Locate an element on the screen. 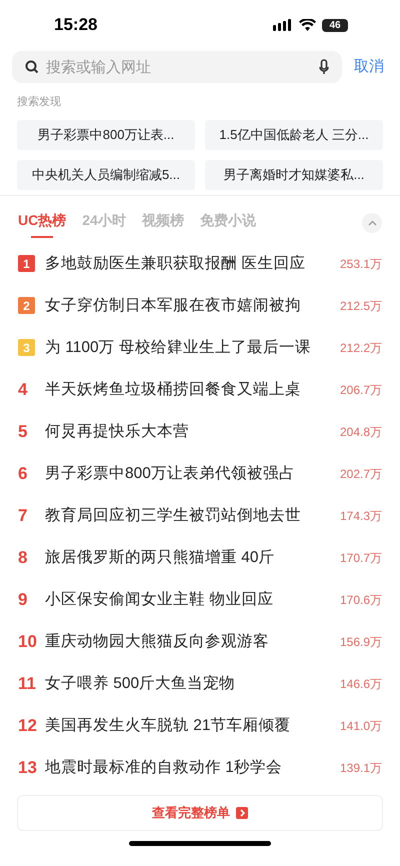 This screenshot has width=400, height=866. trending-title: 教育局回应初三学生被罚站倒地去世 is located at coordinates (173, 516).